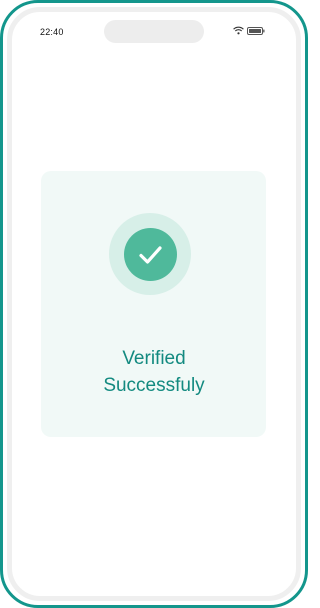 Image resolution: width=320 pixels, height=608 pixels. I want to click on status-time: 22:40, so click(52, 32).